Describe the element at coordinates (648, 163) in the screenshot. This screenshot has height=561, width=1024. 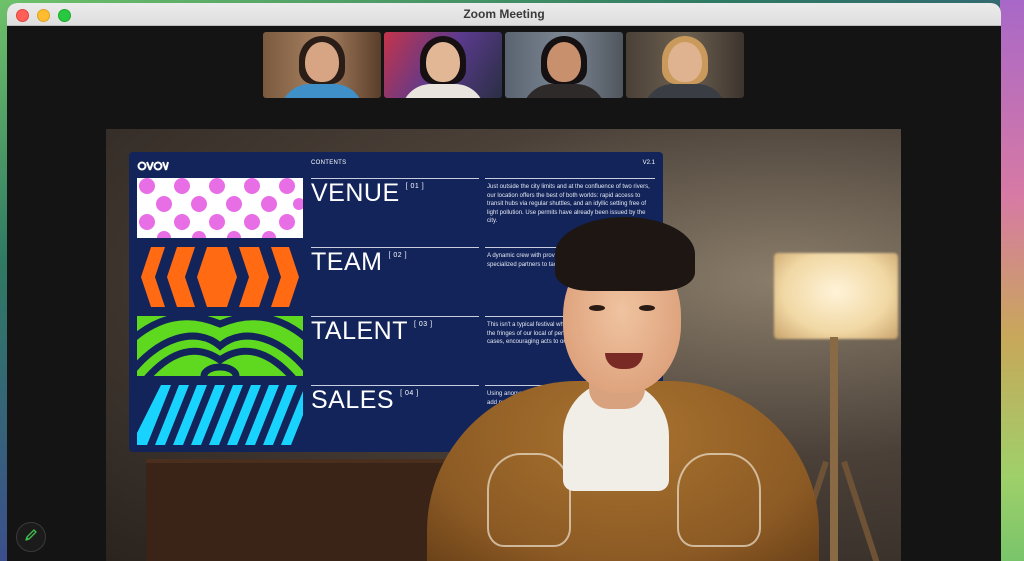
I see `slide-version: V2.1` at that location.